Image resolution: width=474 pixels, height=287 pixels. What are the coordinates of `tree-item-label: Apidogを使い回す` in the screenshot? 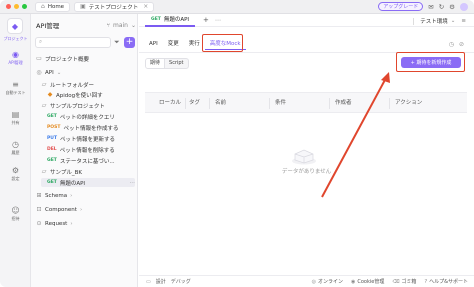 It's located at (79, 95).